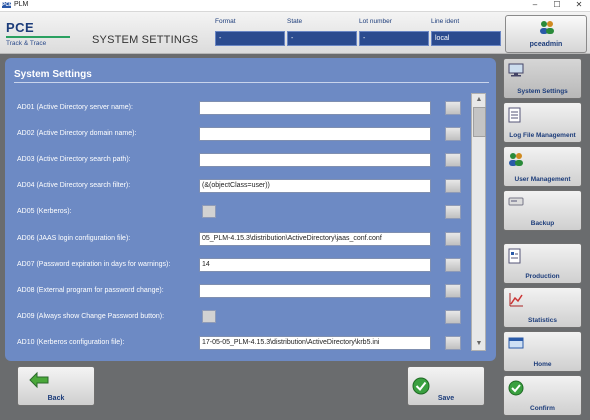 The width and height of the screenshot is (590, 420). I want to click on setting-input-ad07: 14, so click(315, 265).